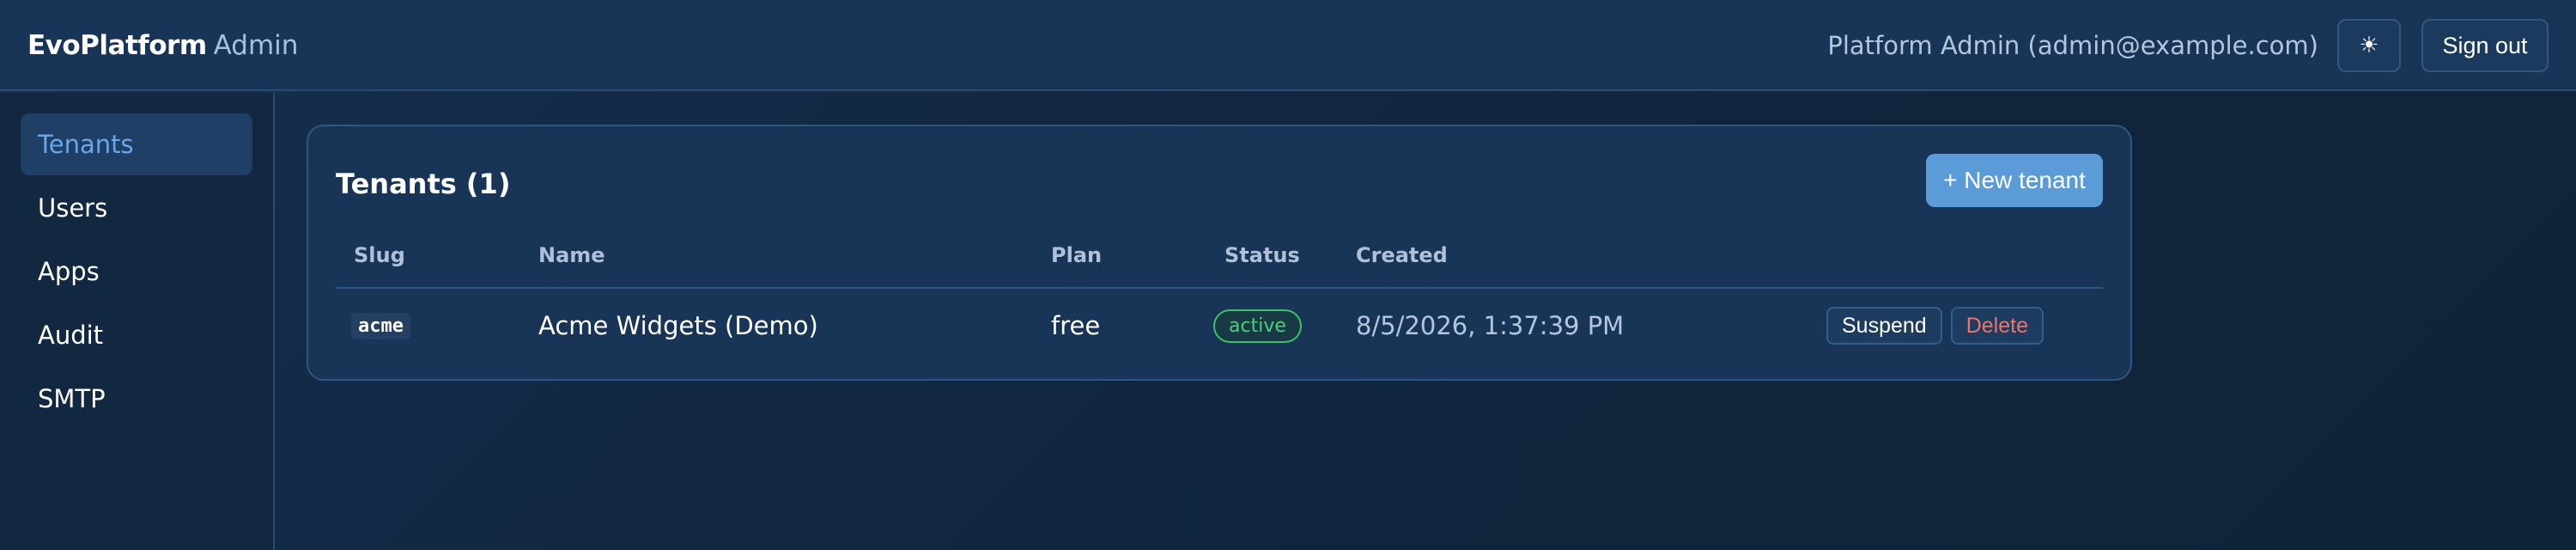  Describe the element at coordinates (137, 208) in the screenshot. I see `sidebar-item-users: Users` at that location.